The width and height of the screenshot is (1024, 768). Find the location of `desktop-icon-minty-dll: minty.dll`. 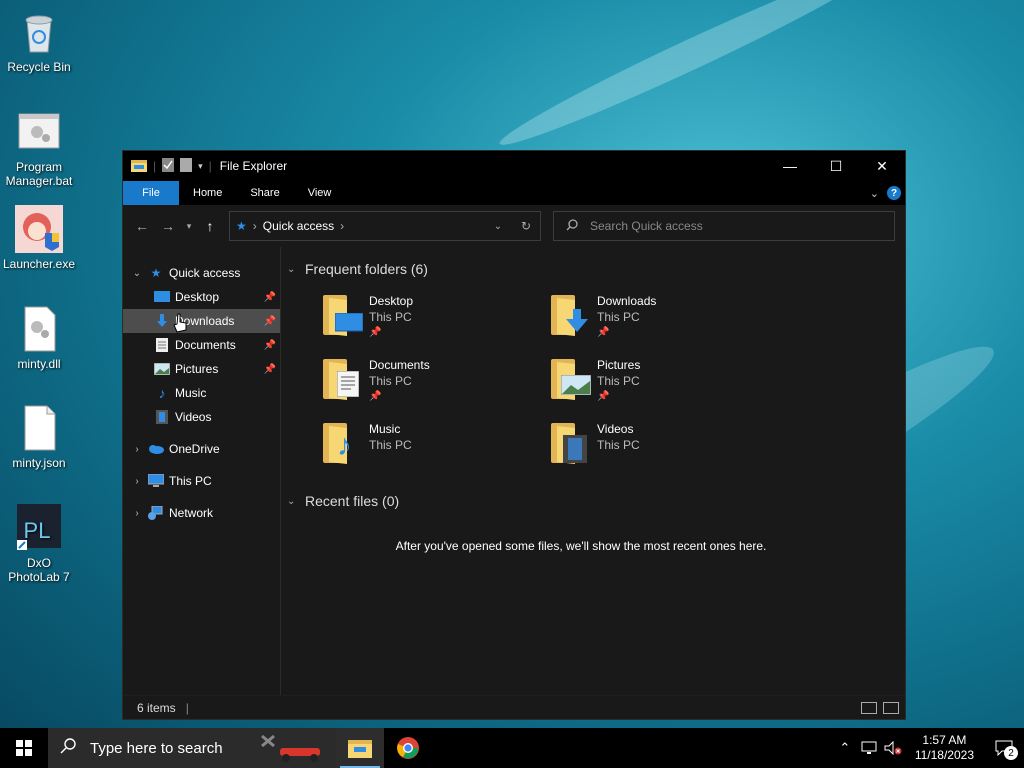

desktop-icon-minty-dll: minty.dll is located at coordinates (39, 338).